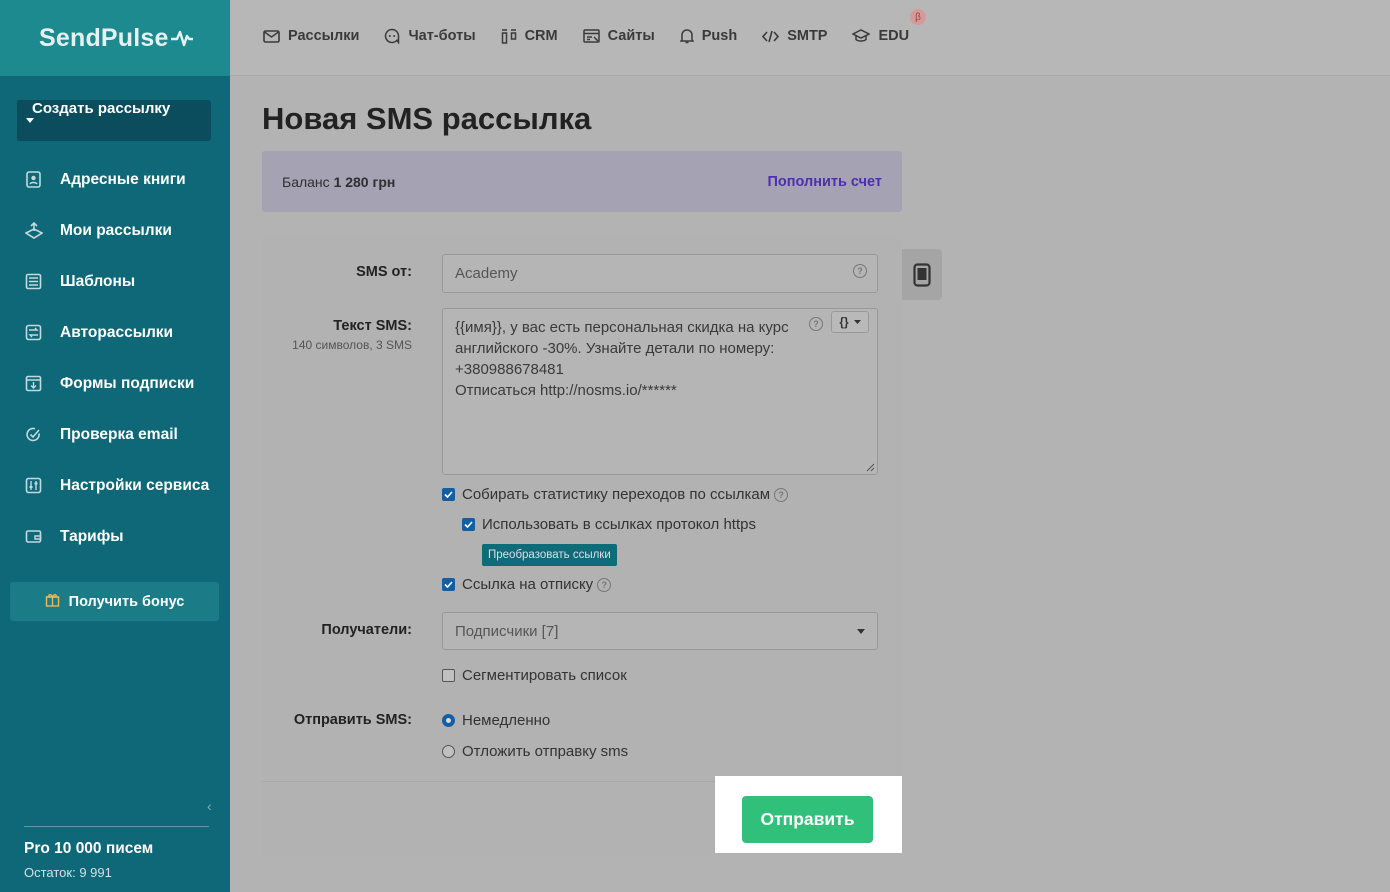 This screenshot has height=892, width=1390. Describe the element at coordinates (544, 675) in the screenshot. I see `segment-label: Сегментировать список` at that location.